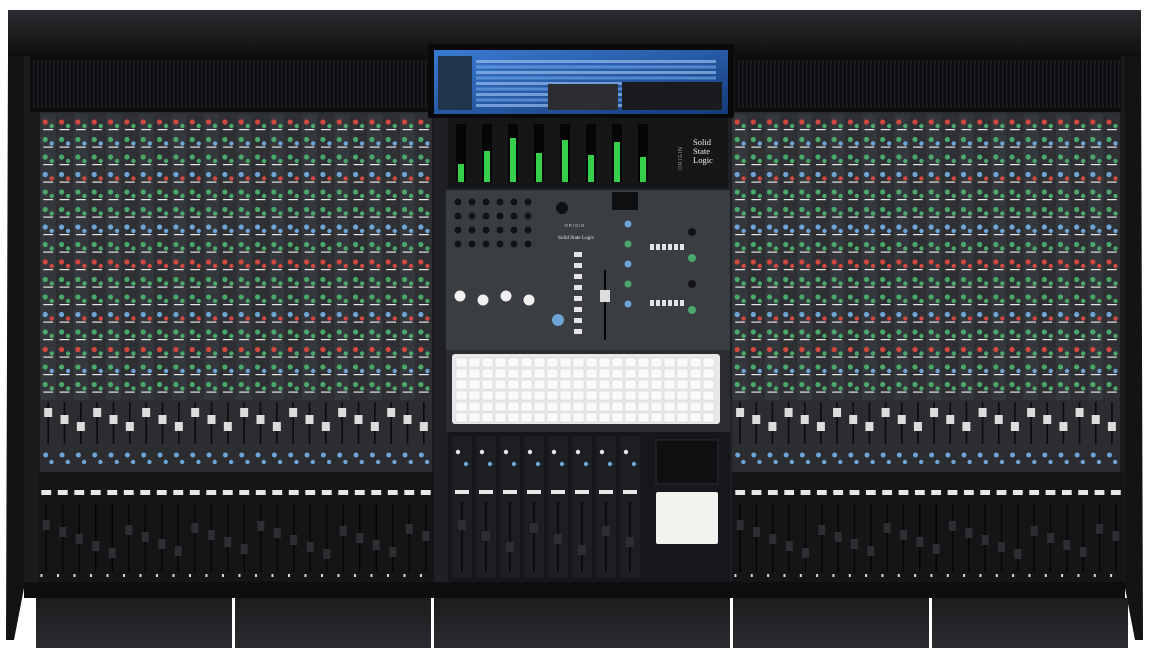 This screenshot has width=1149, height=653. I want to click on channel-select-button, so click(145, 492).